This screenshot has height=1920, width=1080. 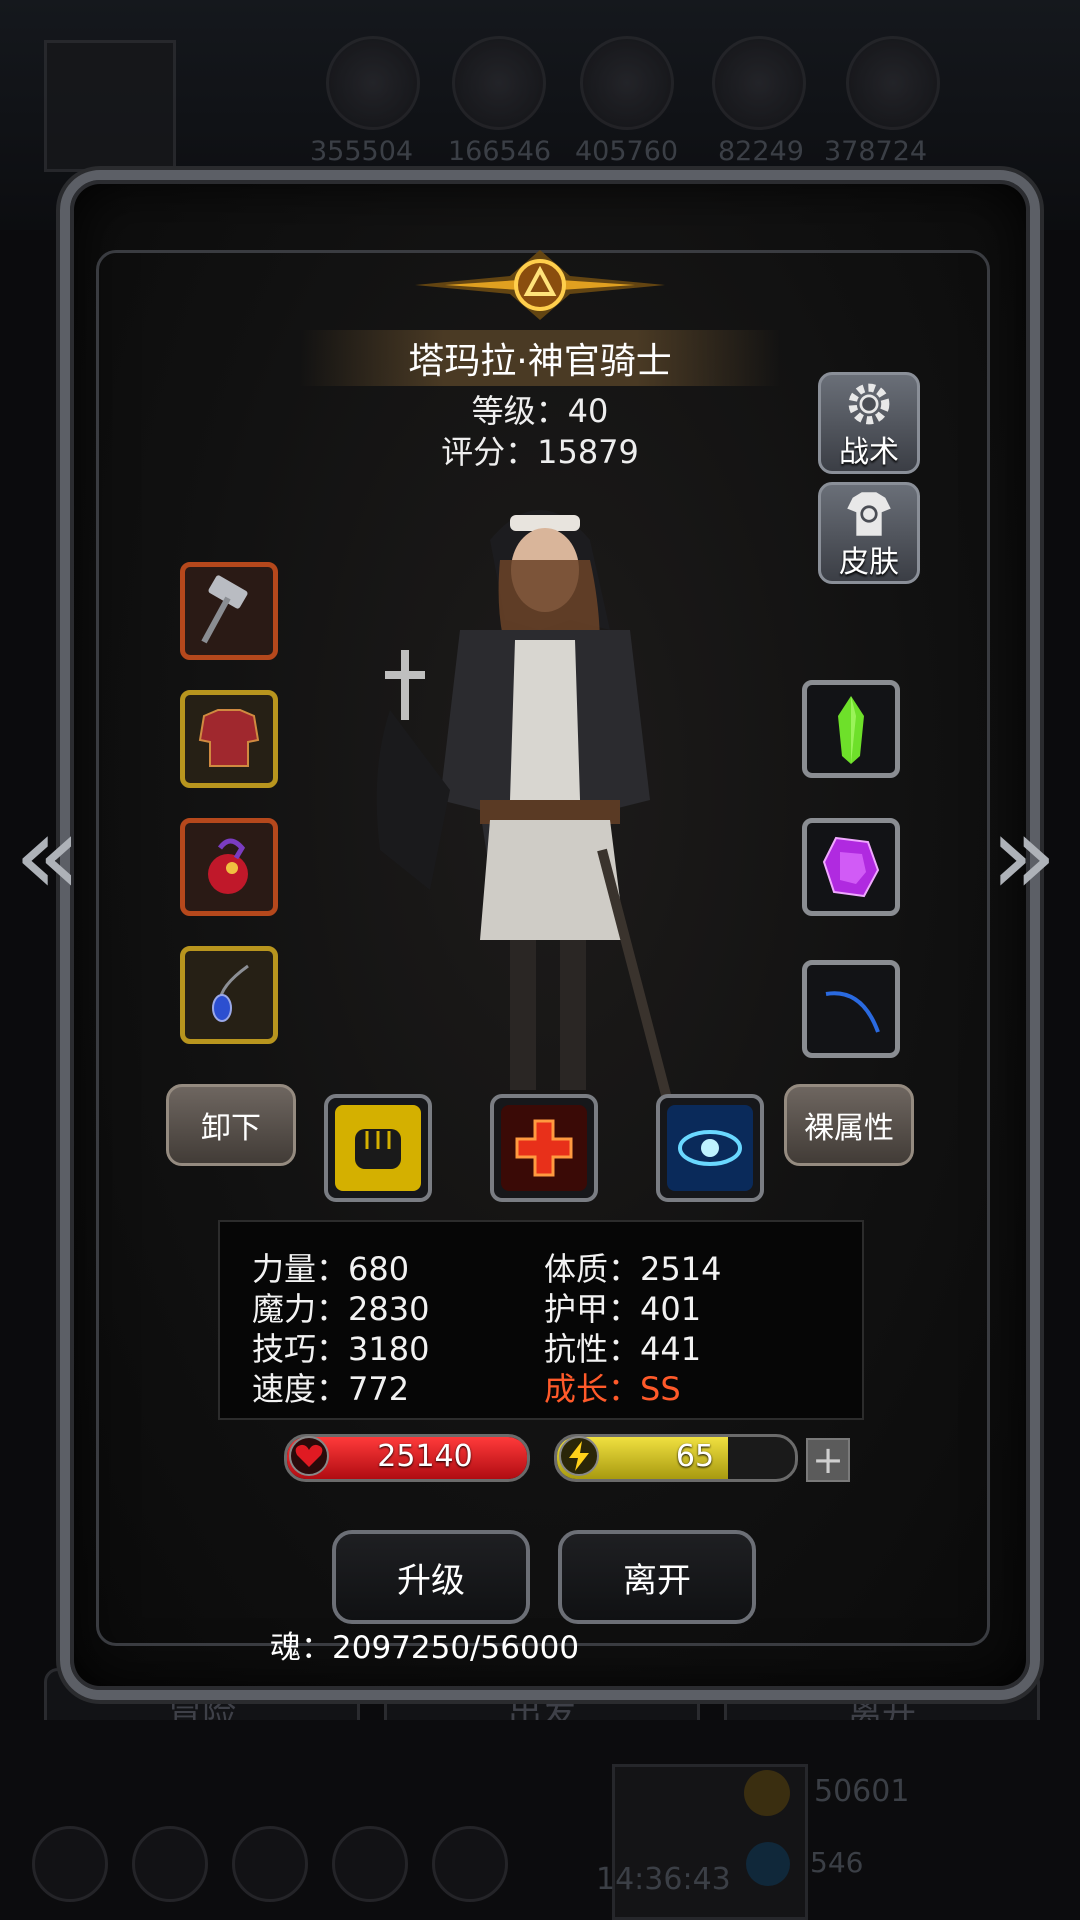 I want to click on leave-button: 离开, so click(x=657, y=1577).